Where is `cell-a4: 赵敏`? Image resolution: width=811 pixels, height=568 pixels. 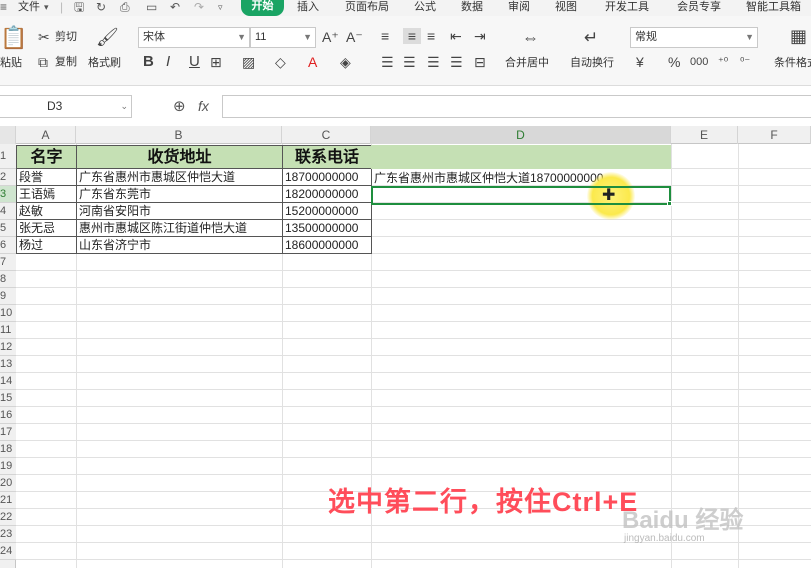
cell-a4: 赵敏 is located at coordinates (46, 211).